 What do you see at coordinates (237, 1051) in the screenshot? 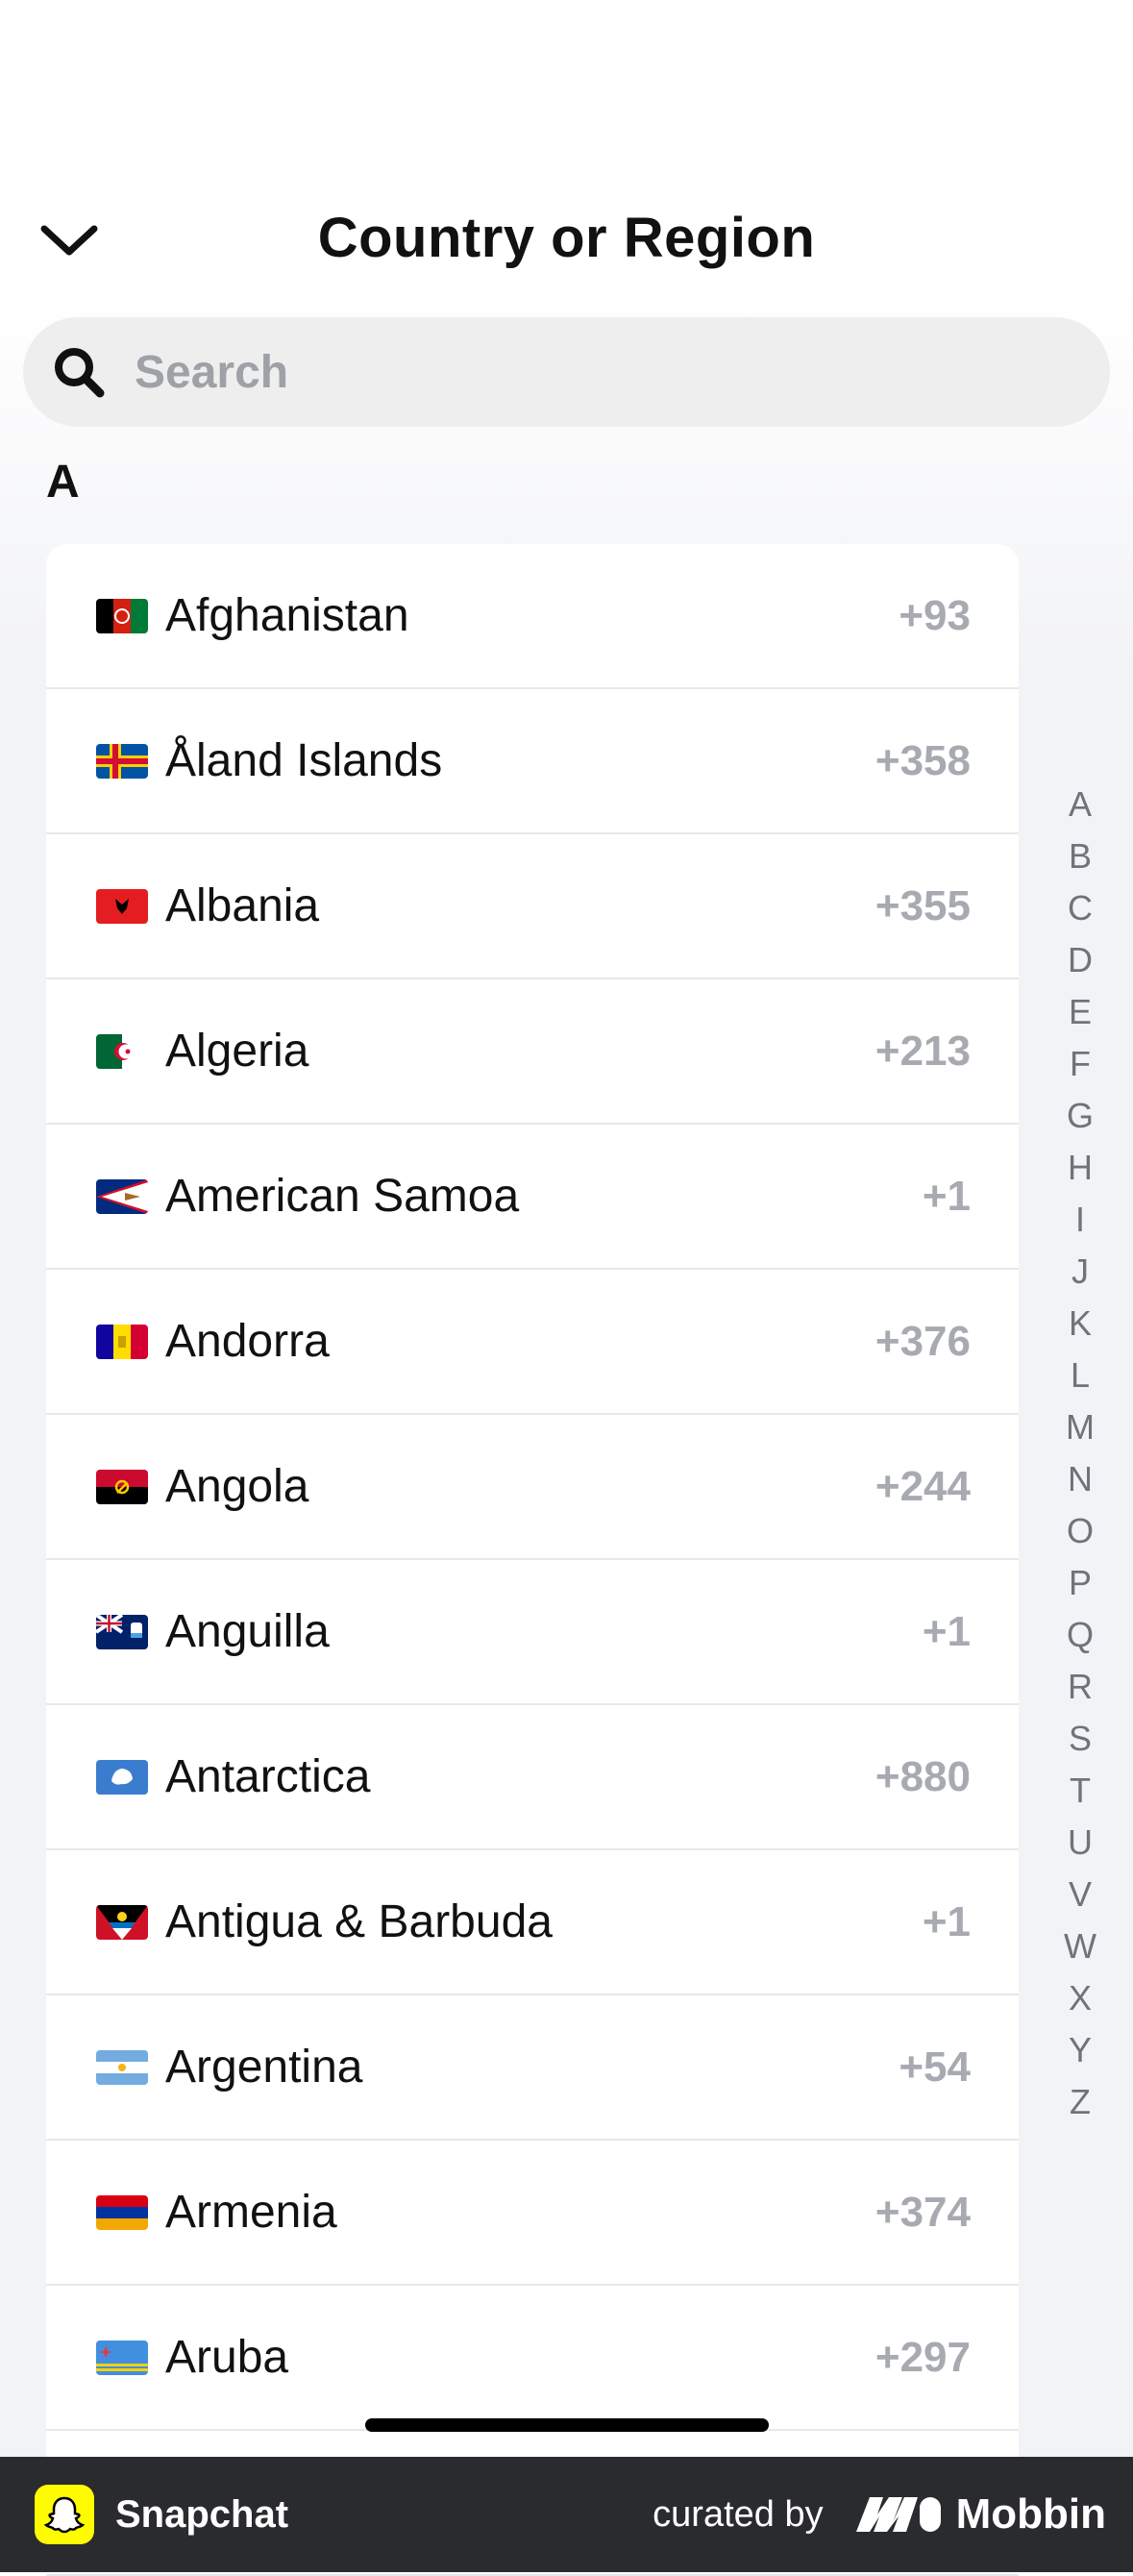
I see `country-name: Algeria` at bounding box center [237, 1051].